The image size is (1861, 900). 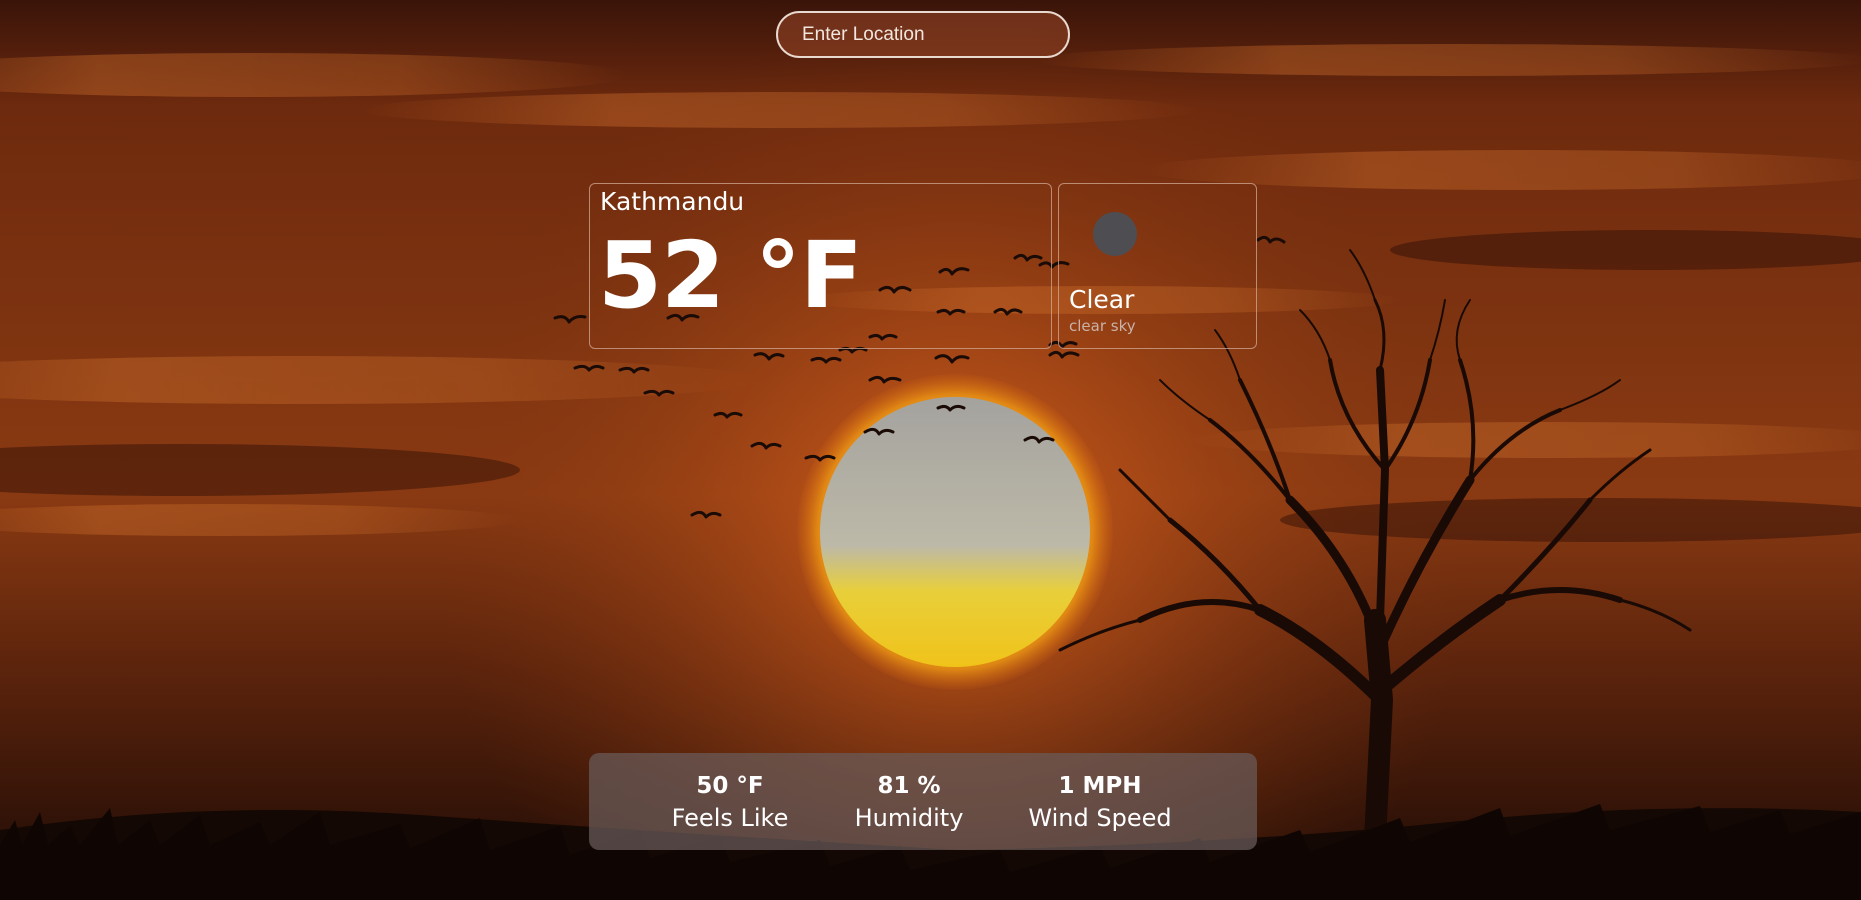 I want to click on wind-speed-value: 1 MPH, so click(x=1100, y=786).